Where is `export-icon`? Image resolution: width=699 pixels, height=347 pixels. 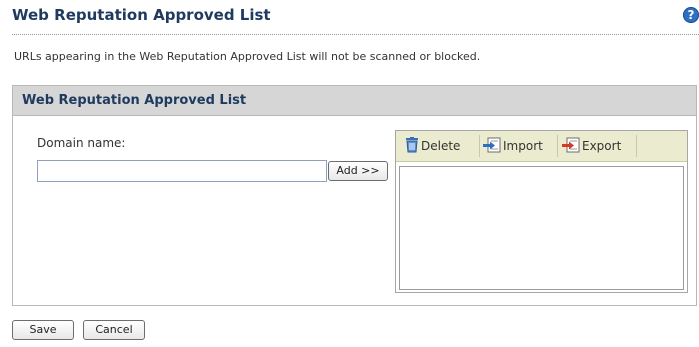
export-icon is located at coordinates (571, 149).